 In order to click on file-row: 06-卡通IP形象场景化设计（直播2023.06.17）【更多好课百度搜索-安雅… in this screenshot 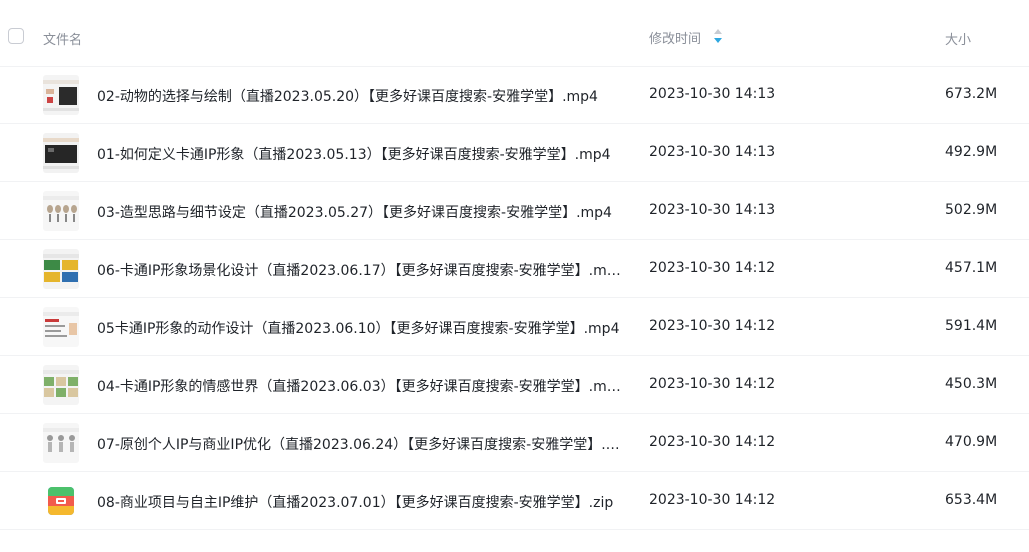, I will do `click(514, 269)`.